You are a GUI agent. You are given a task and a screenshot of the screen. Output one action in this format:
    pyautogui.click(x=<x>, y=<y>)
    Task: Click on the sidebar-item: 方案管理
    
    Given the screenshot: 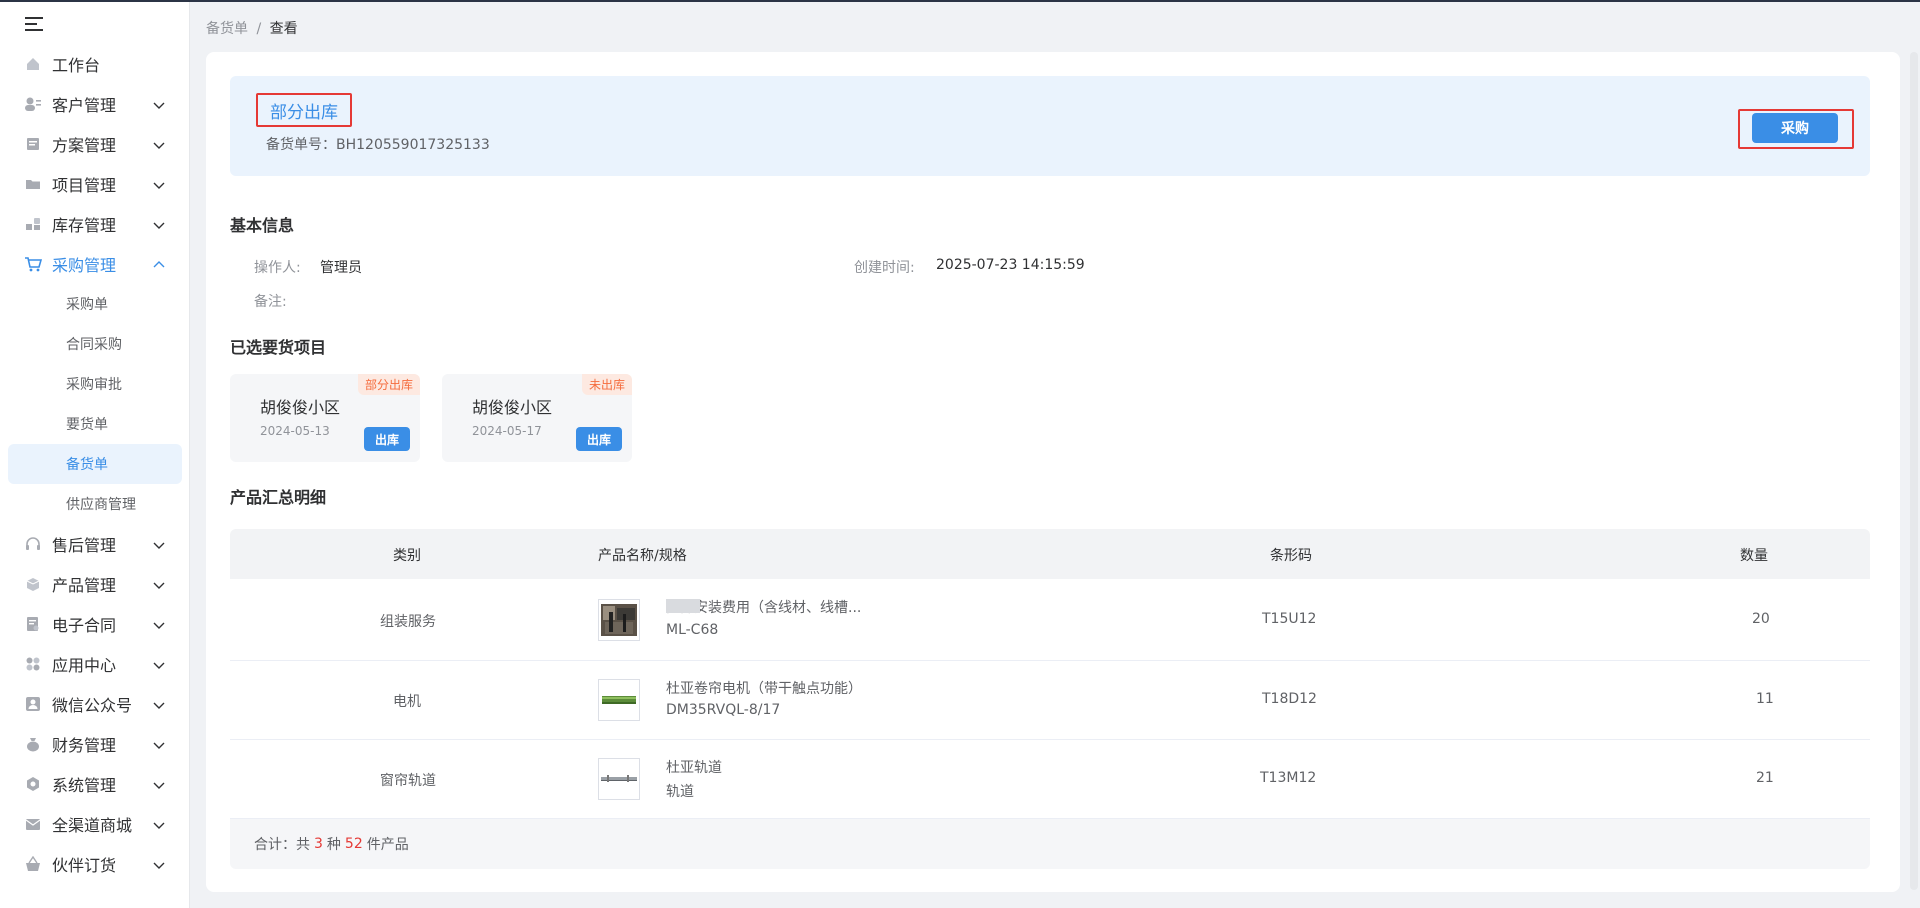 What is the action you would take?
    pyautogui.click(x=95, y=144)
    